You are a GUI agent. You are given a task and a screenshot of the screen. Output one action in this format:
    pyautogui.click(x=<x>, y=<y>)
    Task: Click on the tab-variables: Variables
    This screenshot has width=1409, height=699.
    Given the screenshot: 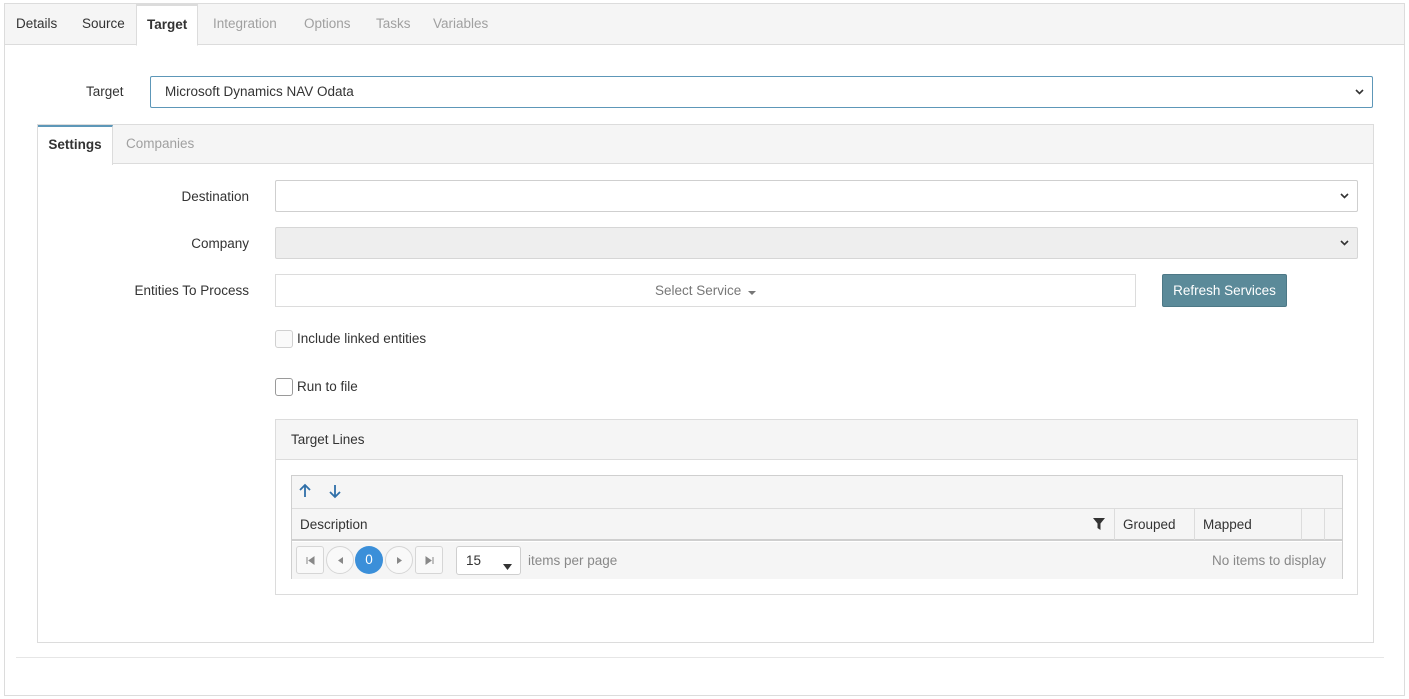 What is the action you would take?
    pyautogui.click(x=460, y=24)
    